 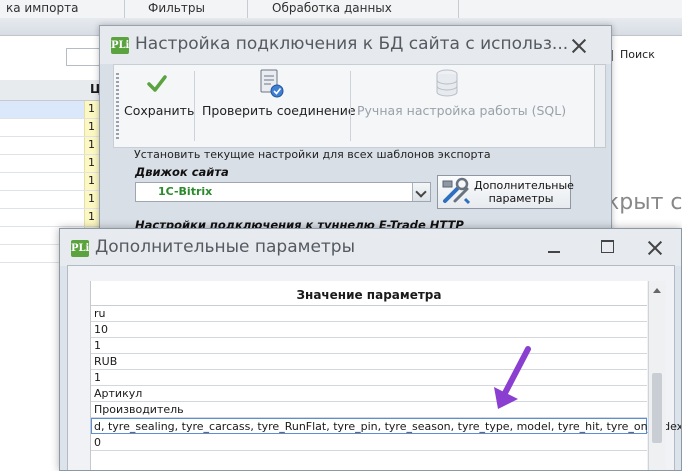 I want to click on extra-params-button: Дополнительные параметры, so click(x=505, y=192).